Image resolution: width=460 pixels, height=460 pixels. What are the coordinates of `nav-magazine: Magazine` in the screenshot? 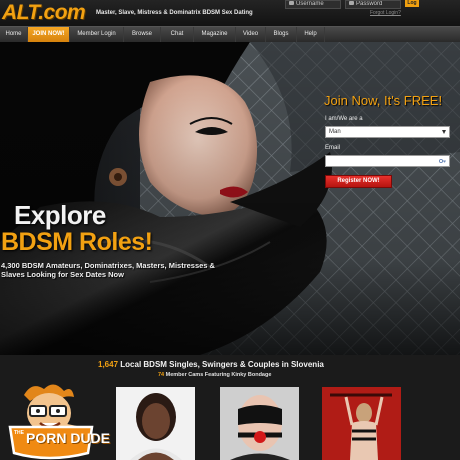 It's located at (215, 35).